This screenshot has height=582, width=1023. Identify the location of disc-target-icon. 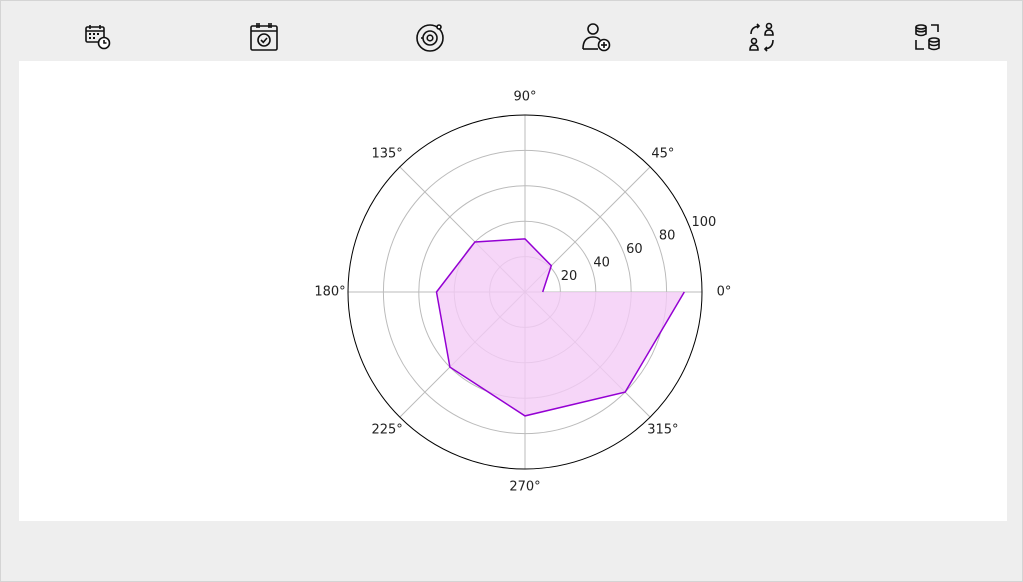
(430, 37).